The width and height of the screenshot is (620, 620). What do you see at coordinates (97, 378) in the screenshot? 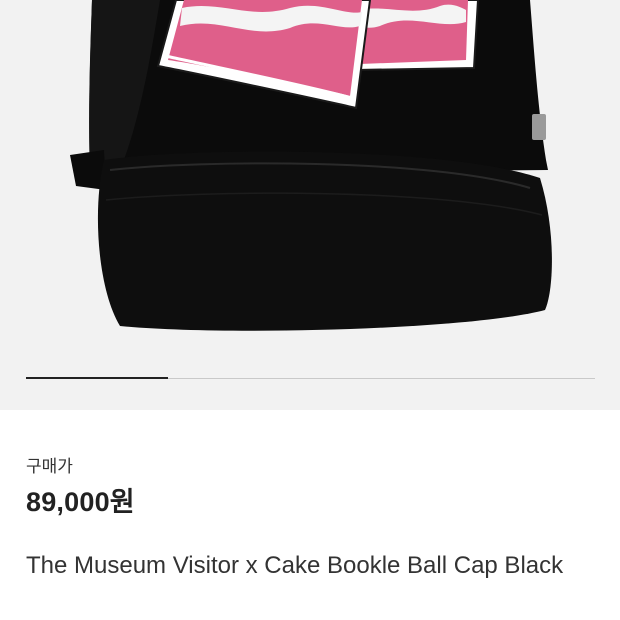
I see `carousel-indicator-active` at bounding box center [97, 378].